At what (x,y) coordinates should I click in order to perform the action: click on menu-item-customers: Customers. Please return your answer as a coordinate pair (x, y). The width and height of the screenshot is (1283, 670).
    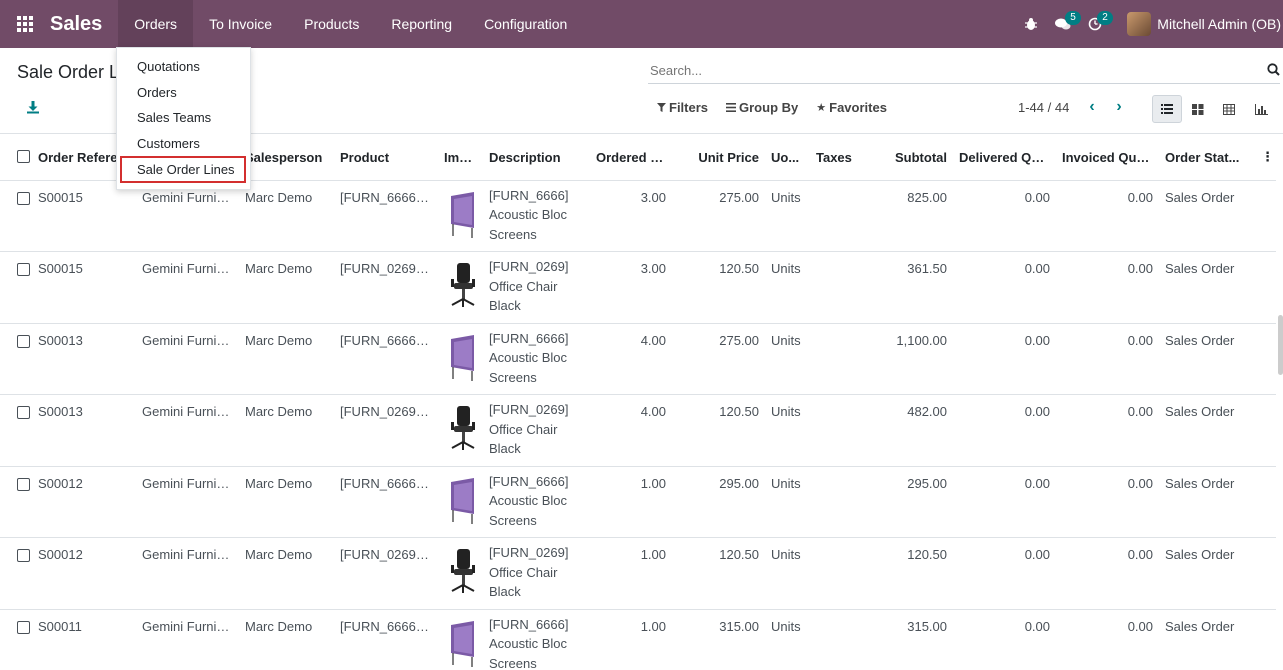
    Looking at the image, I should click on (183, 144).